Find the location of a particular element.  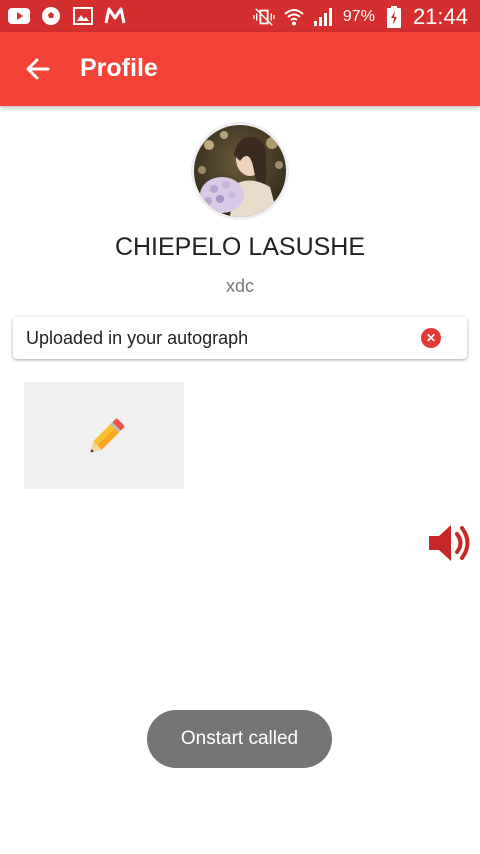

back-button is located at coordinates (38, 69).